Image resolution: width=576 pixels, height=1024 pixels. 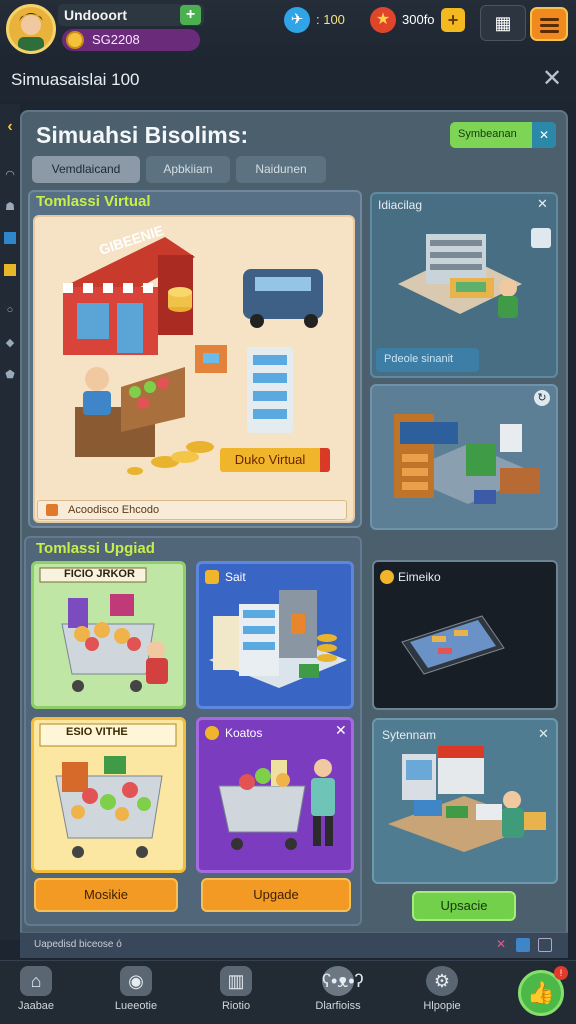 I want to click on star-value: 300fo, so click(x=418, y=19).